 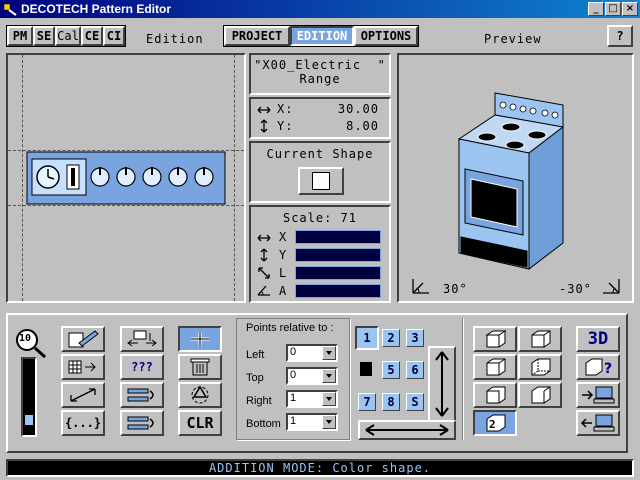 I want to click on guide-line, so click(x=22, y=178).